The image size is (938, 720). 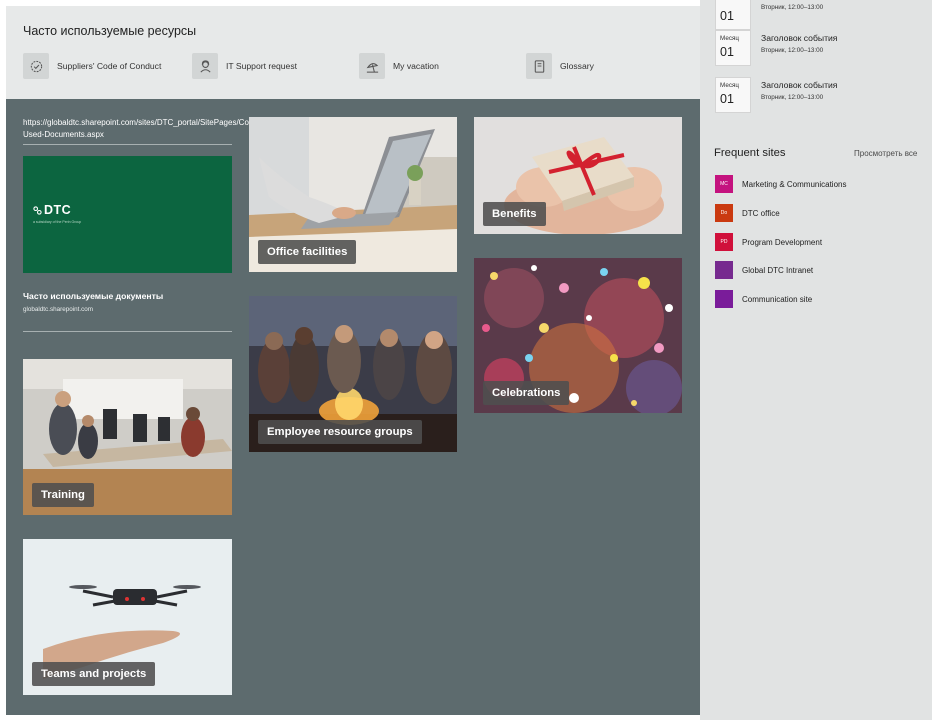 I want to click on gear-badge-icon, so click(x=36, y=66).